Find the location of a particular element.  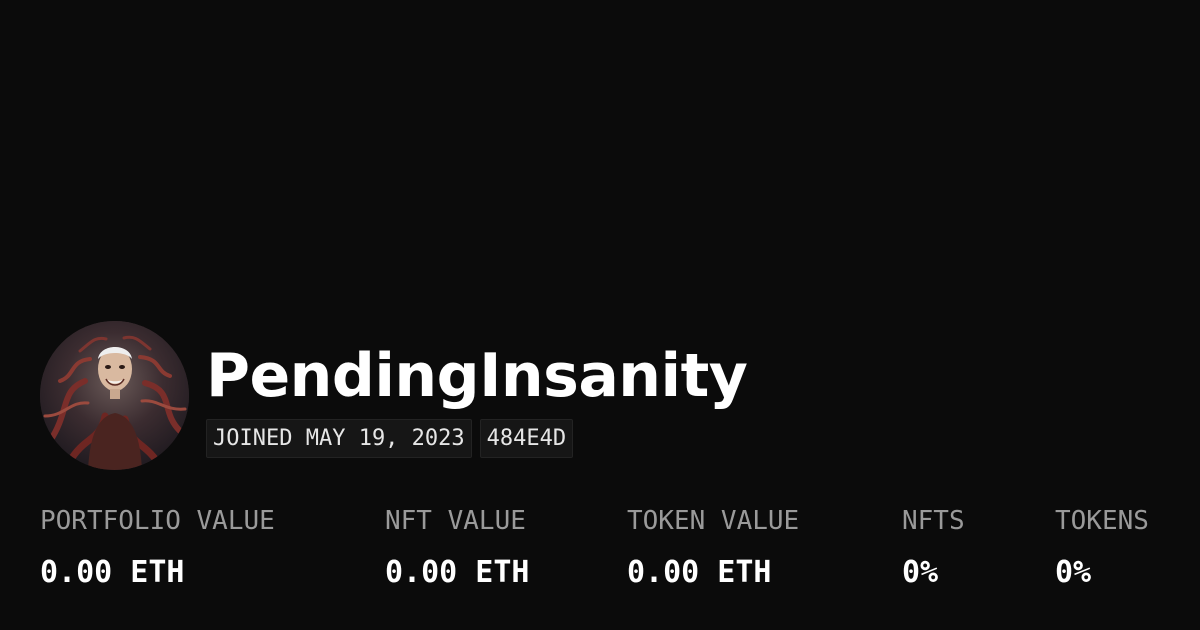

stat-label: PORTFOLIO VALUE is located at coordinates (157, 521).